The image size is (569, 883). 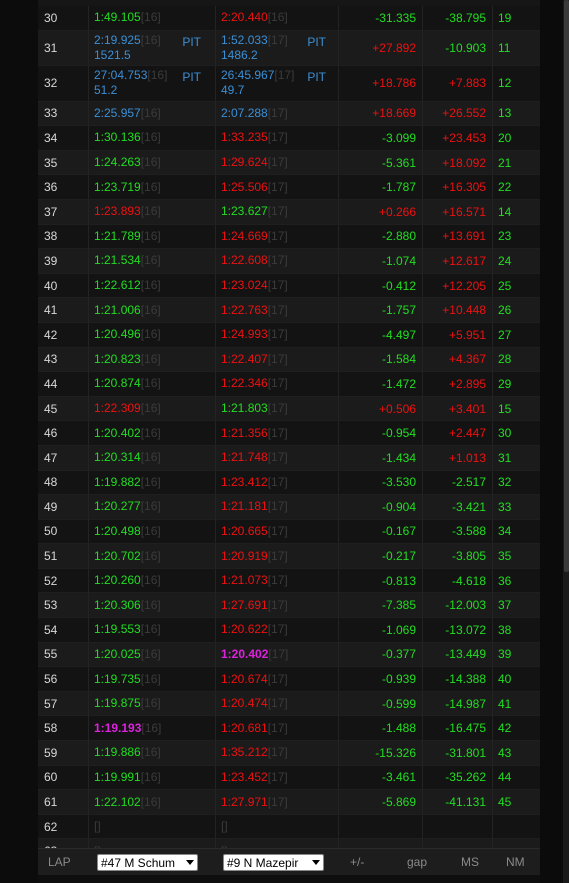 What do you see at coordinates (457, 83) in the screenshot?
I see `gap: +7.883` at bounding box center [457, 83].